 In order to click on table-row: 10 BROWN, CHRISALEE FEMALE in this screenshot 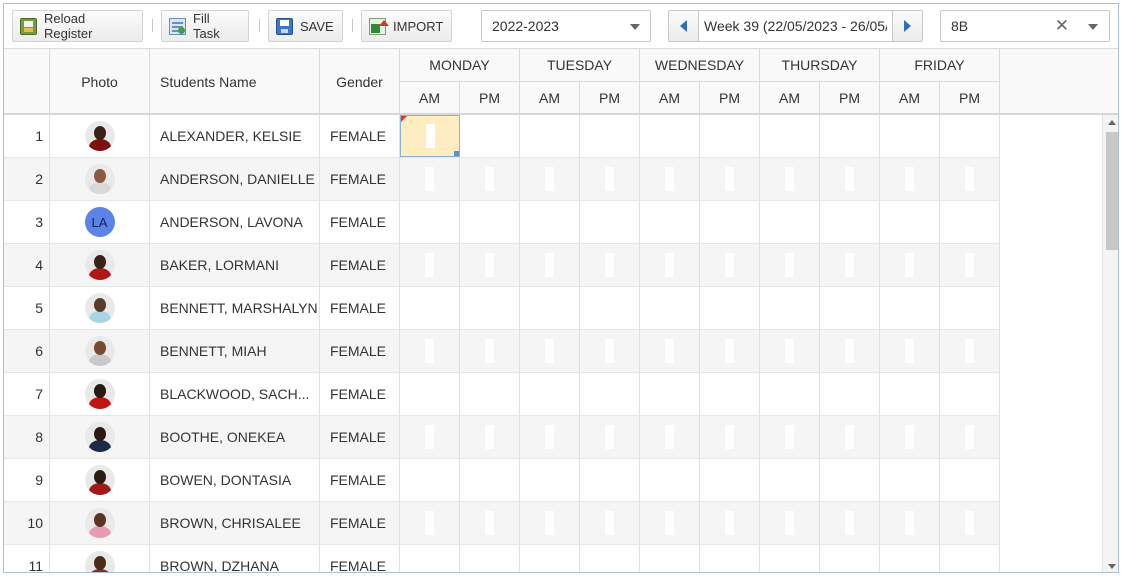, I will do `click(502, 523)`.